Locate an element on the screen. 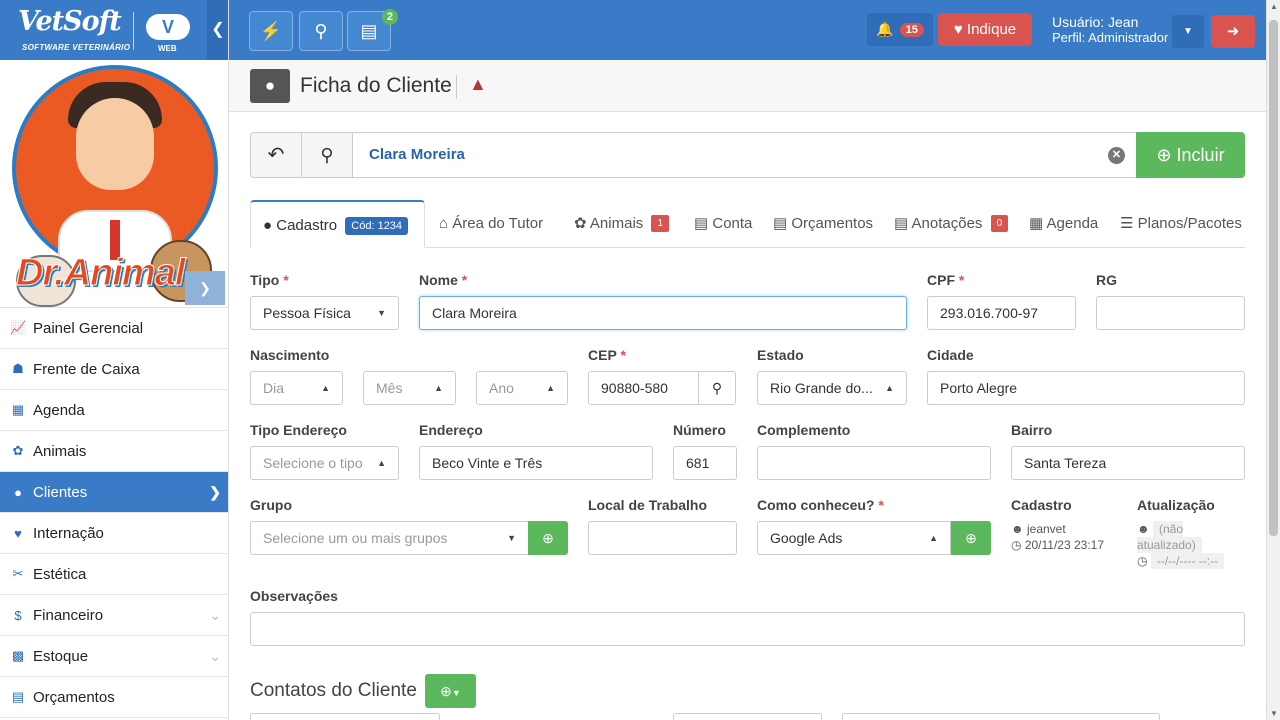 The width and height of the screenshot is (1280, 720). bairro-label: Bairro is located at coordinates (1032, 430).